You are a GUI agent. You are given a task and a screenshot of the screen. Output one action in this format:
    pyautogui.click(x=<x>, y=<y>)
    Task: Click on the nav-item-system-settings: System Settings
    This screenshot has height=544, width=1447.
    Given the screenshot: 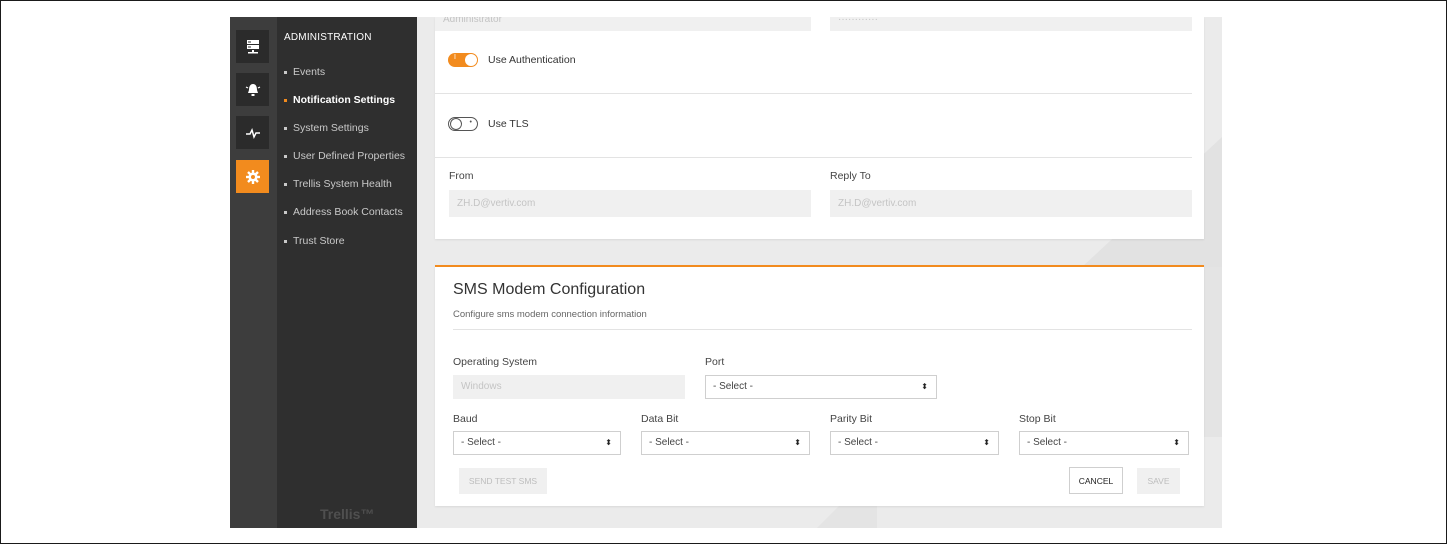 What is the action you would take?
    pyautogui.click(x=326, y=128)
    